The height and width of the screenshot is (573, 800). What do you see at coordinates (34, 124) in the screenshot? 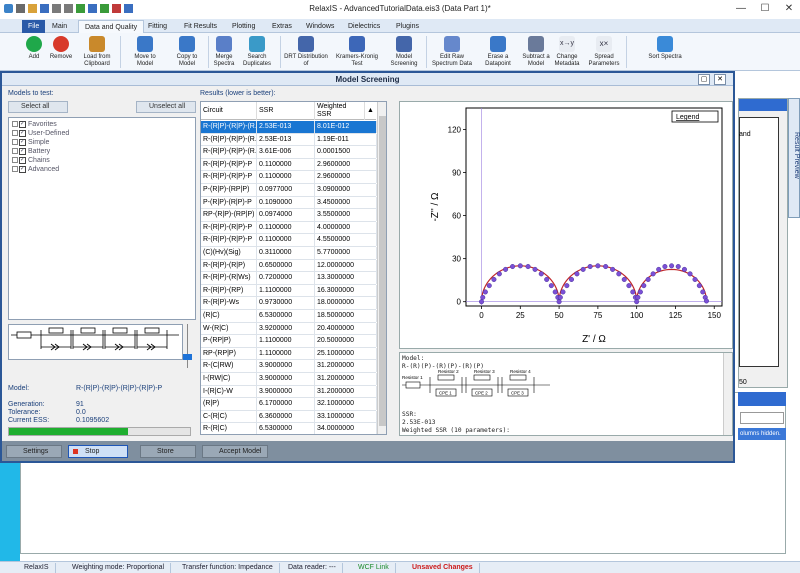
I see `tree-item-favorites: ✓ Favorites` at bounding box center [34, 124].